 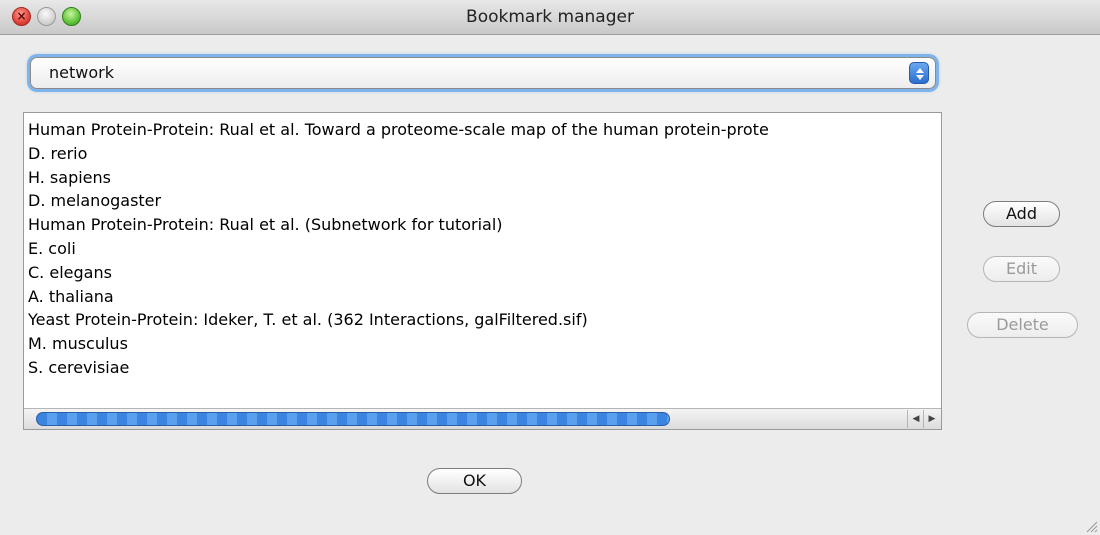 What do you see at coordinates (398, 368) in the screenshot?
I see `bookmark-list-item: S. cerevisiae` at bounding box center [398, 368].